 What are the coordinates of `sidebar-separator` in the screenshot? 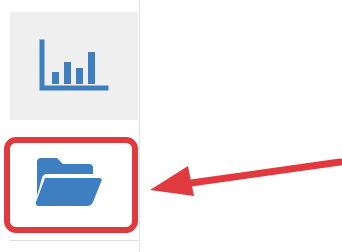 It's located at (74, 240).